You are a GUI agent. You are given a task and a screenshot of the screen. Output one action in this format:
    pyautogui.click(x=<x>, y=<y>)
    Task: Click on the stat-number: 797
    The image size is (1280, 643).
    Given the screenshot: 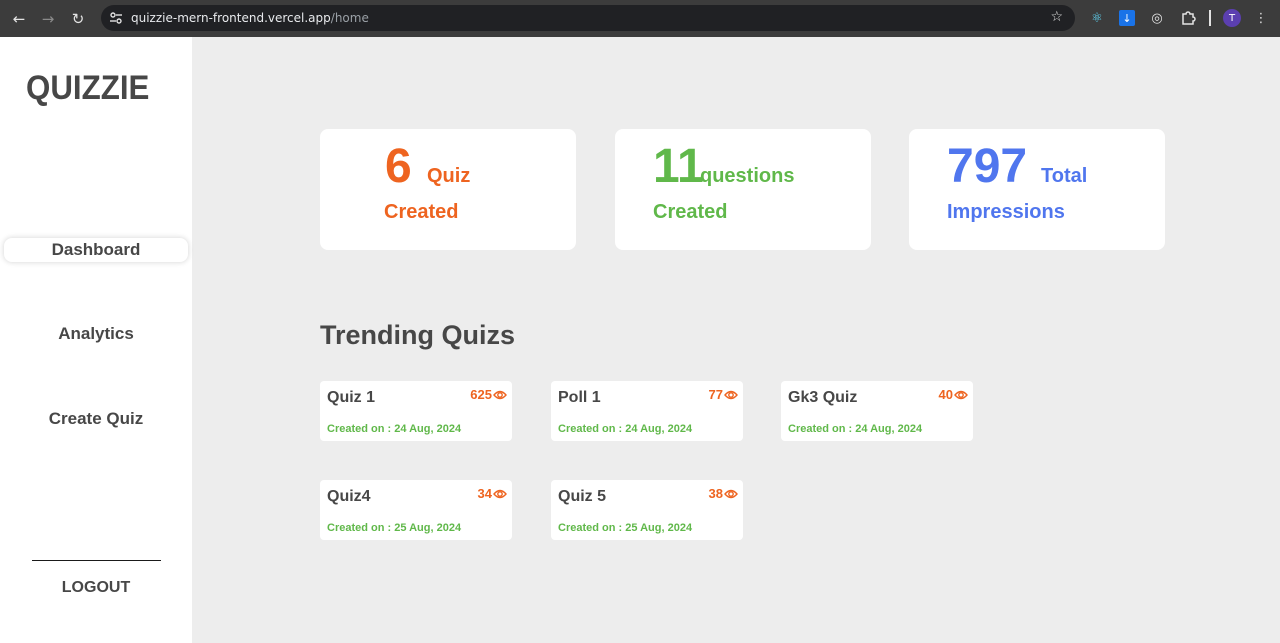 What is the action you would take?
    pyautogui.click(x=987, y=166)
    